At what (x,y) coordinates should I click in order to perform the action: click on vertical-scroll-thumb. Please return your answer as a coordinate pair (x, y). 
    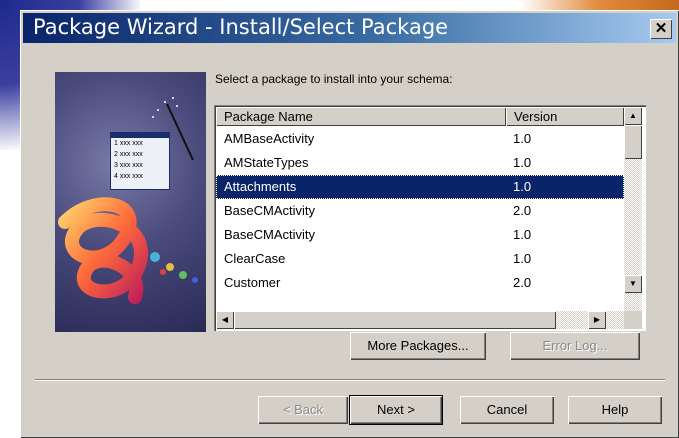
    Looking at the image, I should click on (633, 142).